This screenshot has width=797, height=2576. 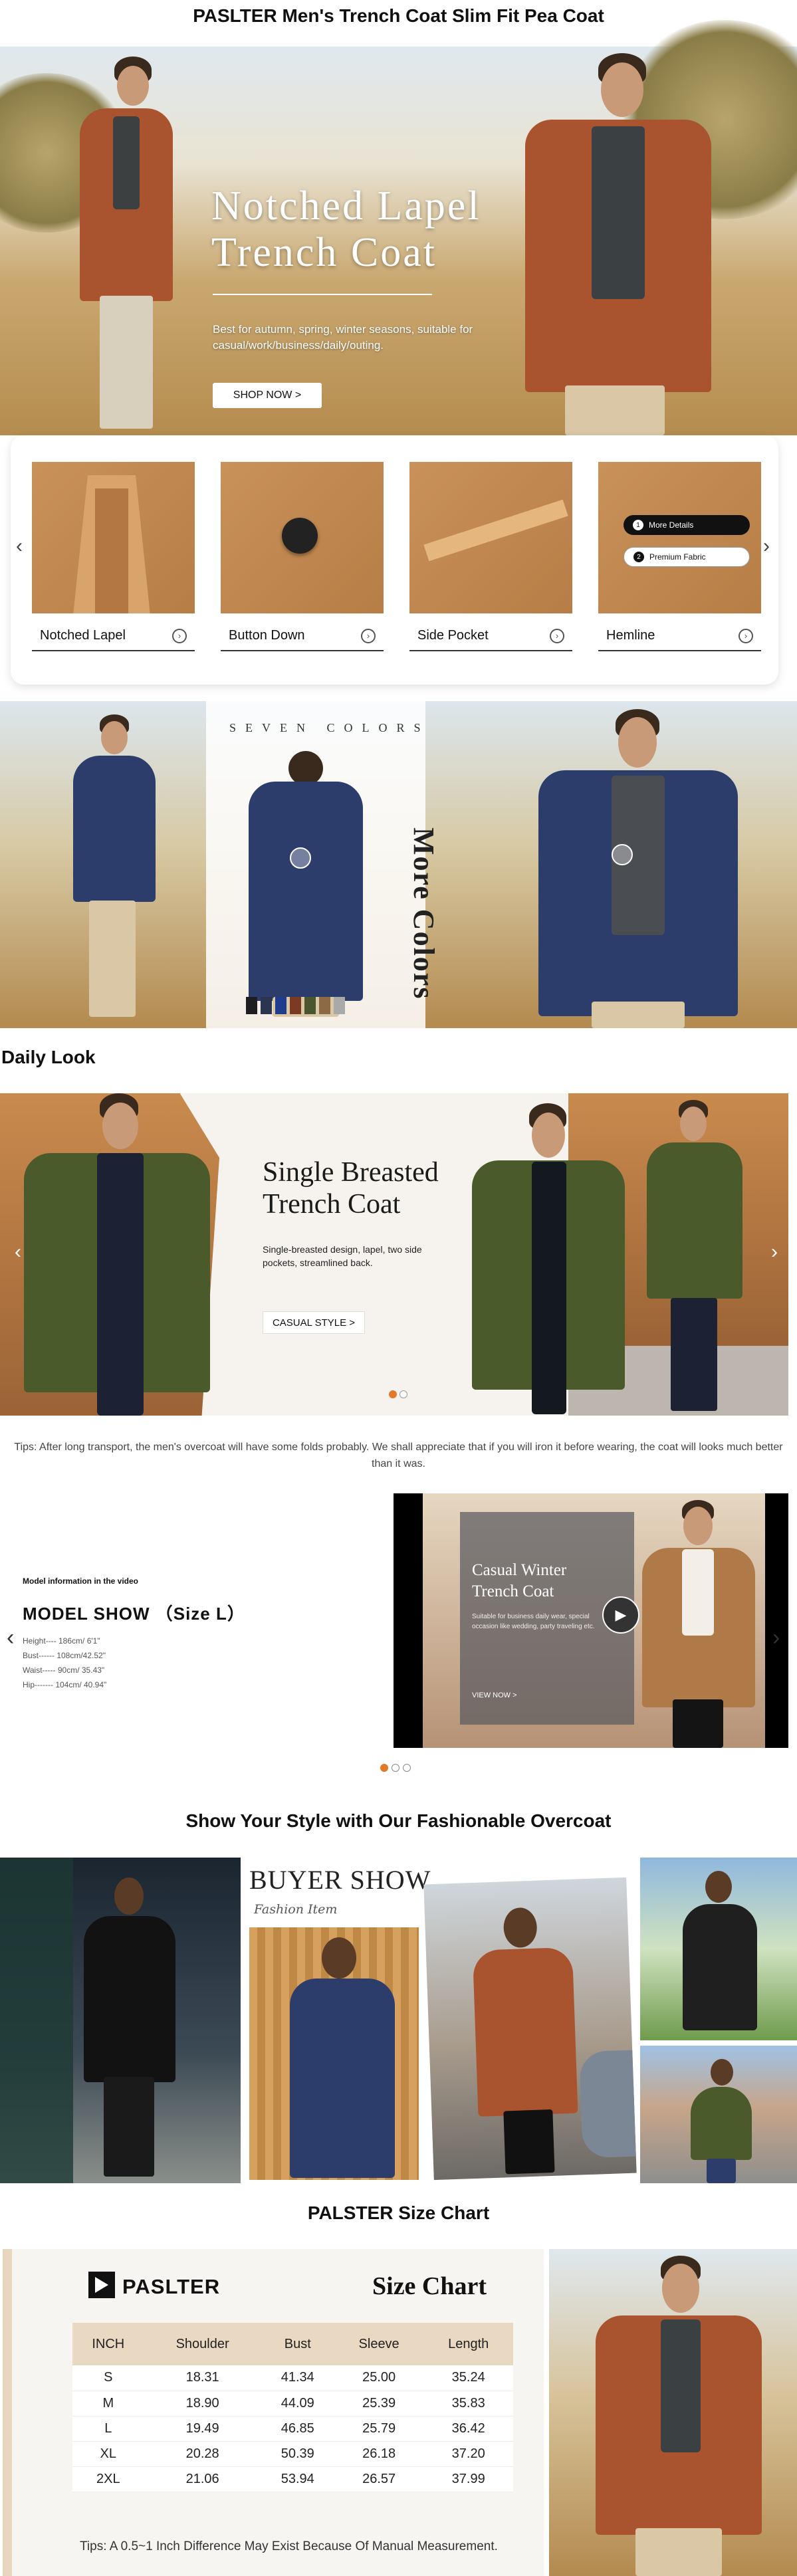 What do you see at coordinates (267, 635) in the screenshot?
I see `detail-label: Button Down` at bounding box center [267, 635].